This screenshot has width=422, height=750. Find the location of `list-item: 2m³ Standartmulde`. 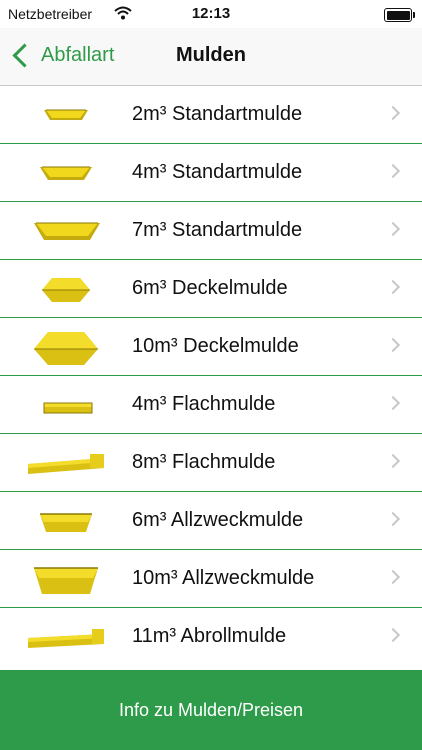

list-item: 2m³ Standartmulde is located at coordinates (211, 115).